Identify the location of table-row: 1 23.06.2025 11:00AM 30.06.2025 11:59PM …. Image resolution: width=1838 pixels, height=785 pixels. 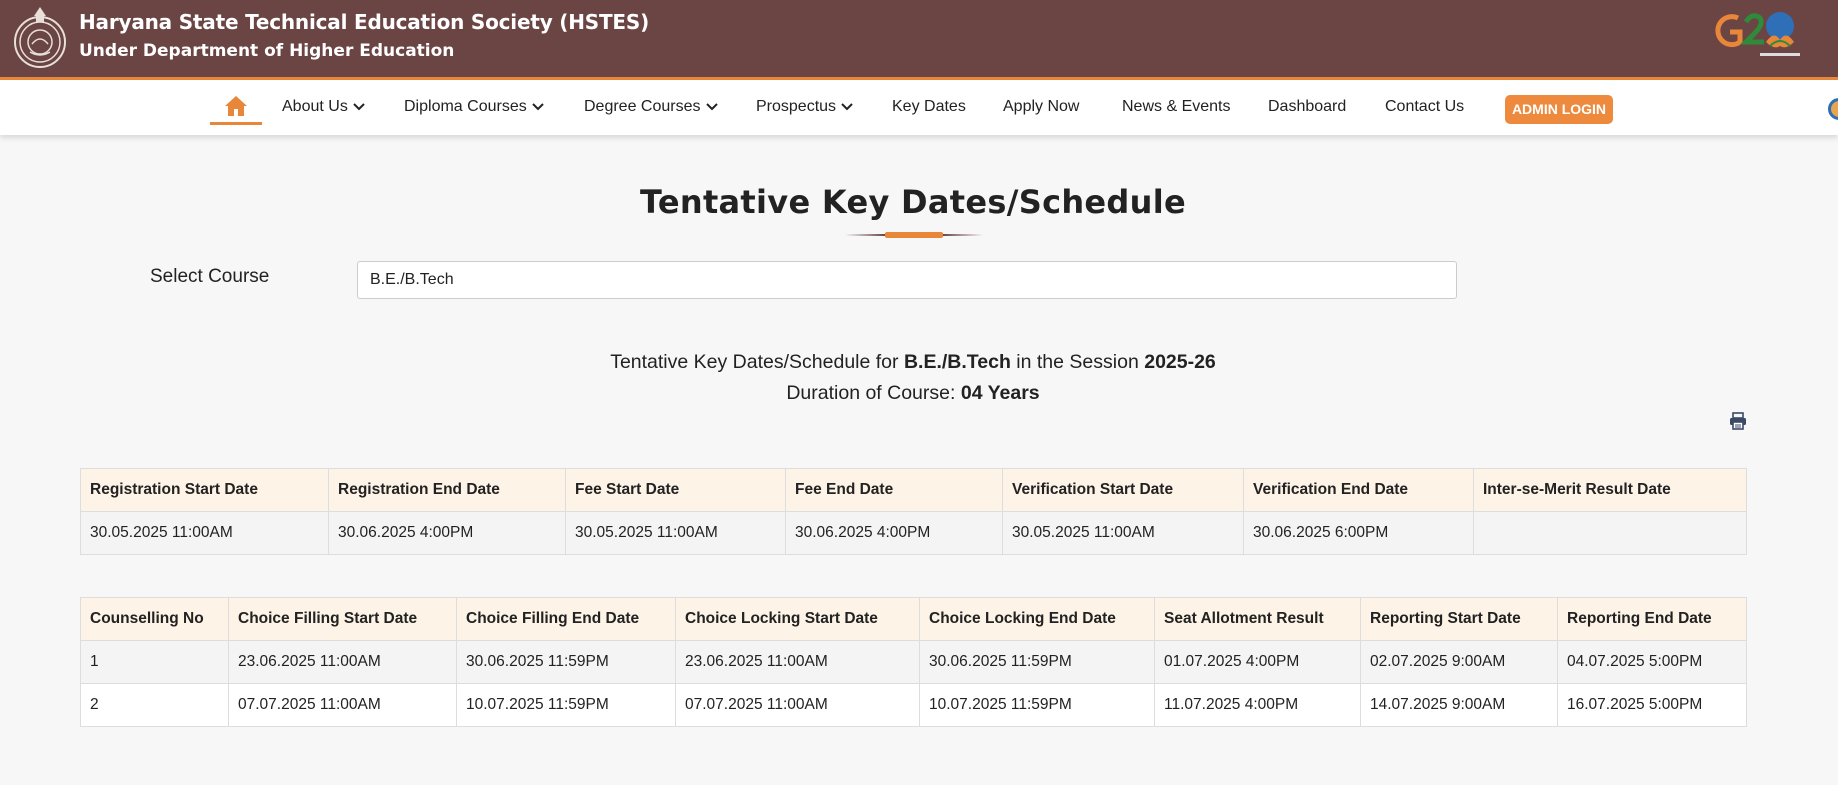
(913, 662).